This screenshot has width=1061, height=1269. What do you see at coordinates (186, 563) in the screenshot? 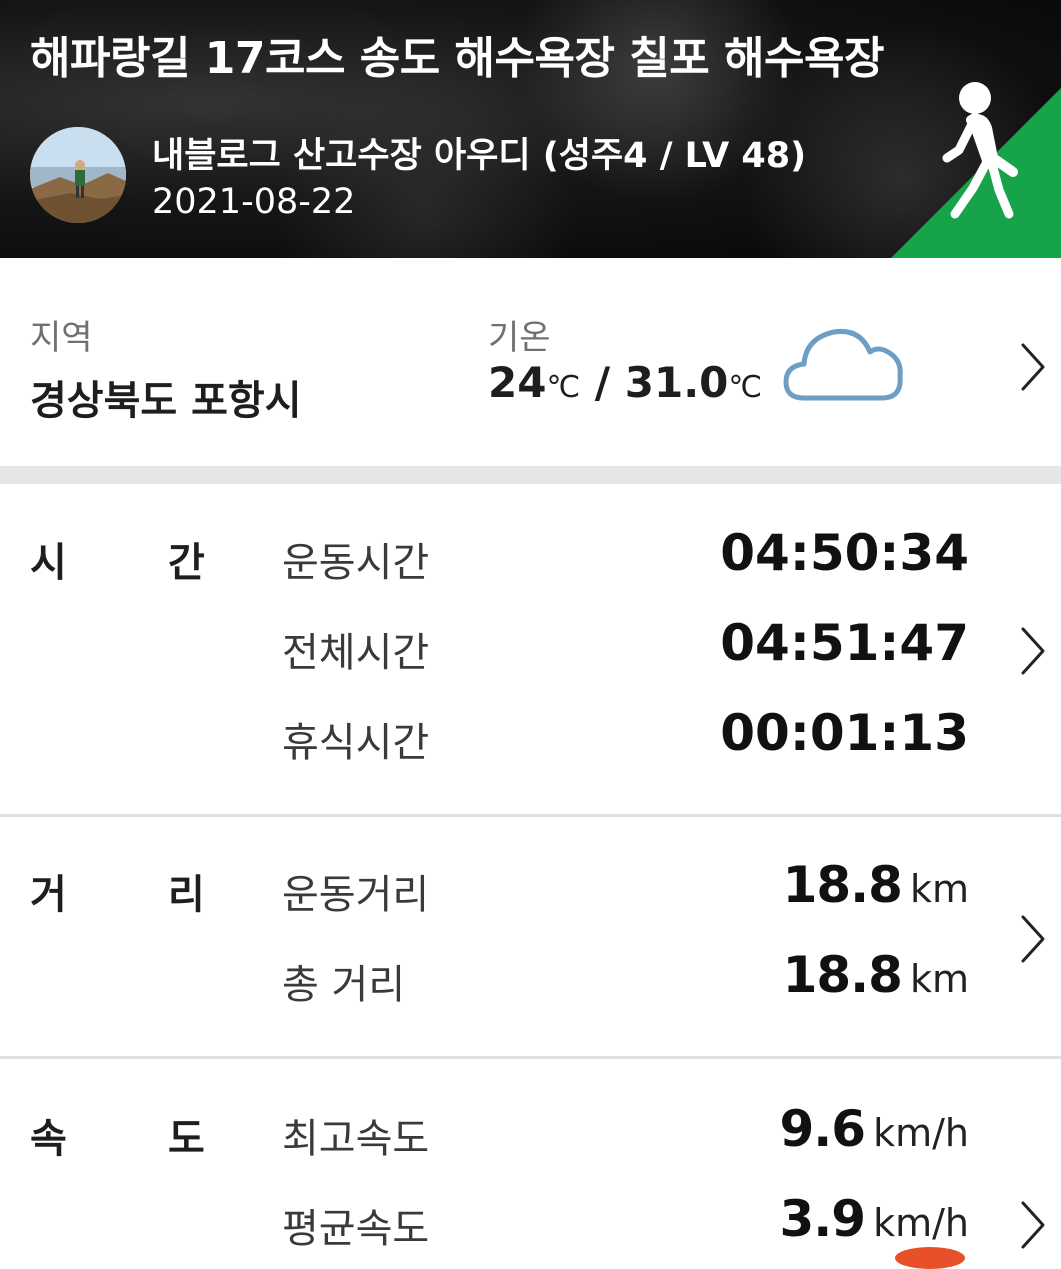
I see `time-category-char-2: 간` at bounding box center [186, 563].